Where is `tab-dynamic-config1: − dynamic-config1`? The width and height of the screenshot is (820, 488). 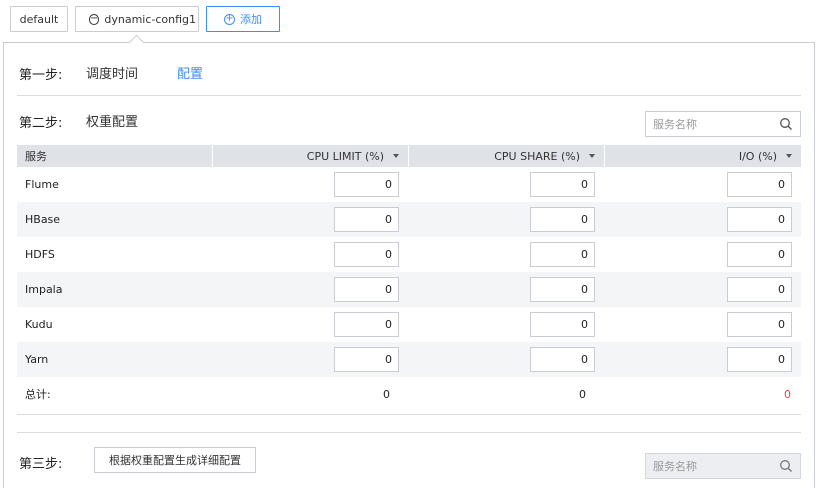
tab-dynamic-config1: − dynamic-config1 is located at coordinates (137, 19).